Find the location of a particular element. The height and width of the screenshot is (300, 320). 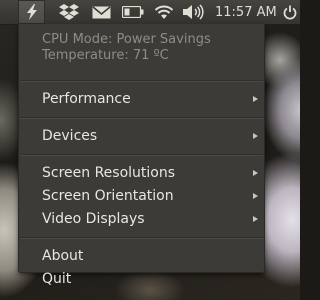

top-panel: 11:57 AM is located at coordinates (150, 12).